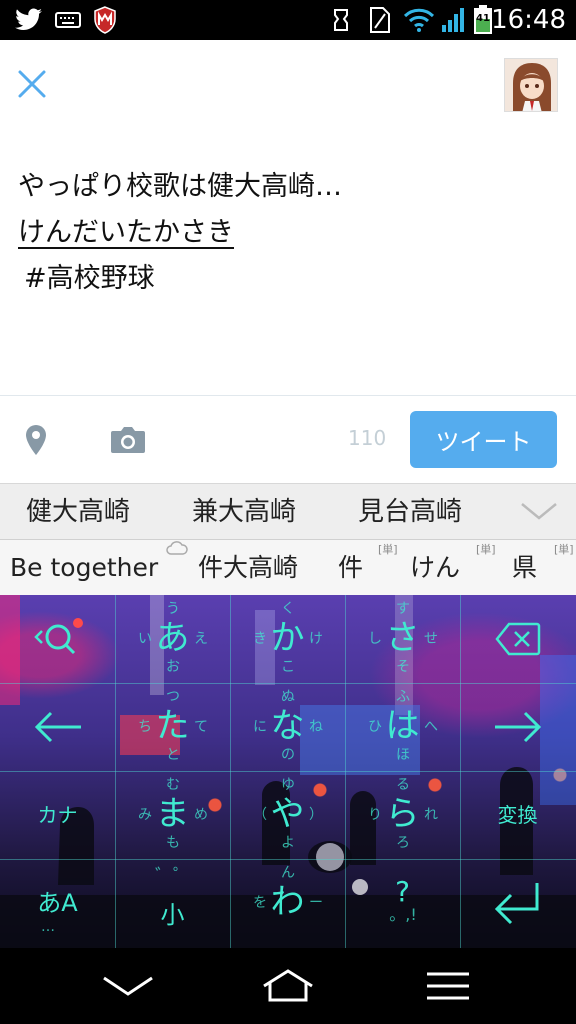 This screenshot has width=576, height=1024. I want to click on candidate-item: 兼大高崎, so click(244, 512).